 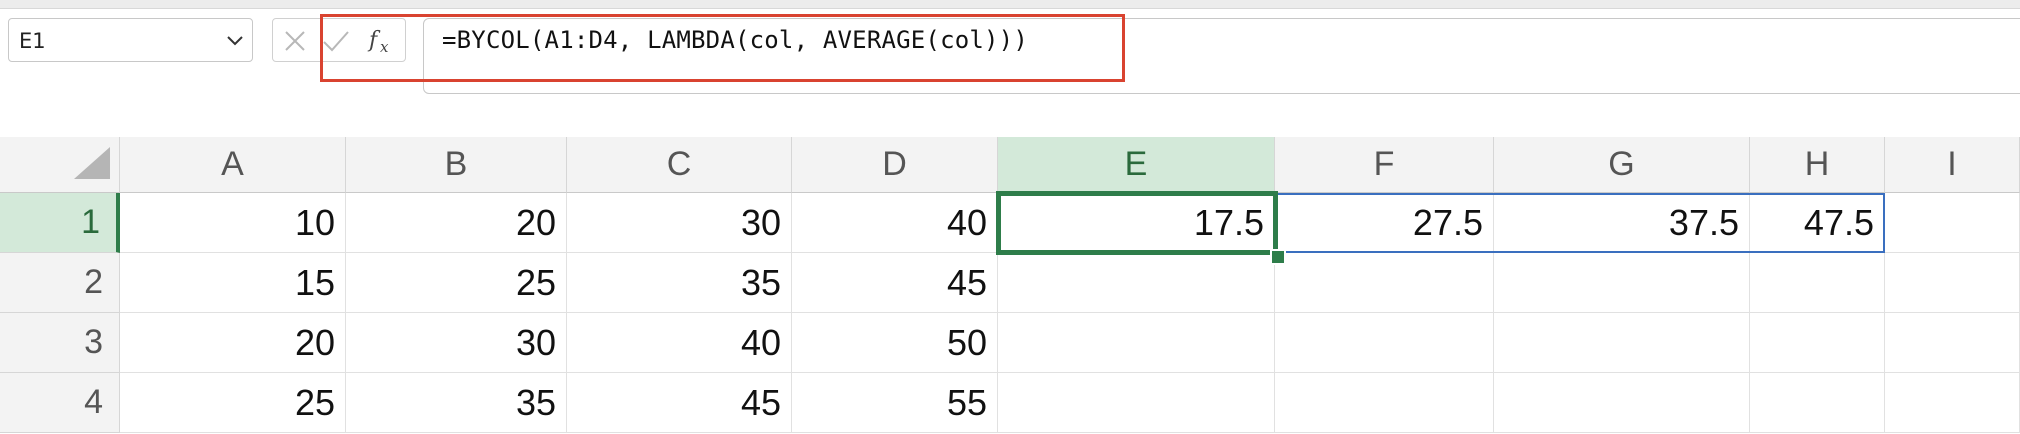 What do you see at coordinates (1817, 343) in the screenshot?
I see `cell-h3` at bounding box center [1817, 343].